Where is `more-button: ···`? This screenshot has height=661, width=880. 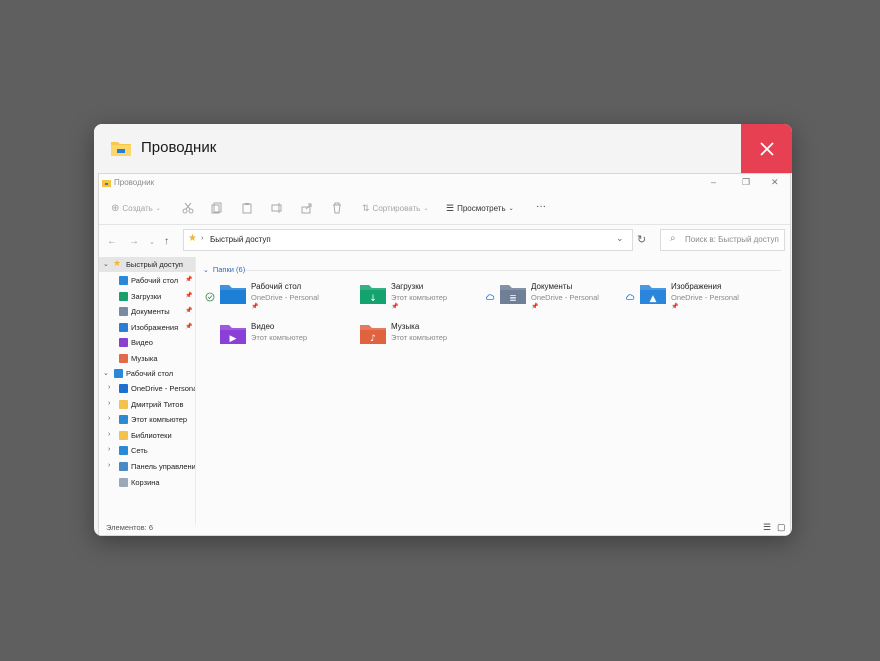
more-button: ··· is located at coordinates (541, 206).